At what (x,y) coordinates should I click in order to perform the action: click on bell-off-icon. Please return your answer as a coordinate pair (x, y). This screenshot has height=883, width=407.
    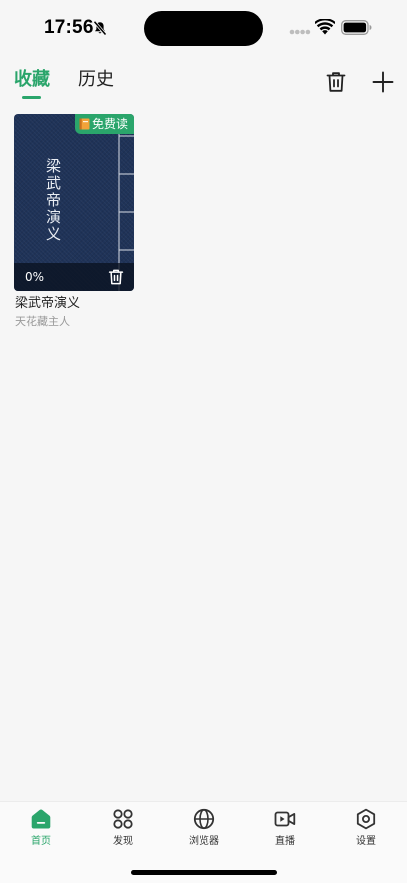
    Looking at the image, I should click on (100, 28).